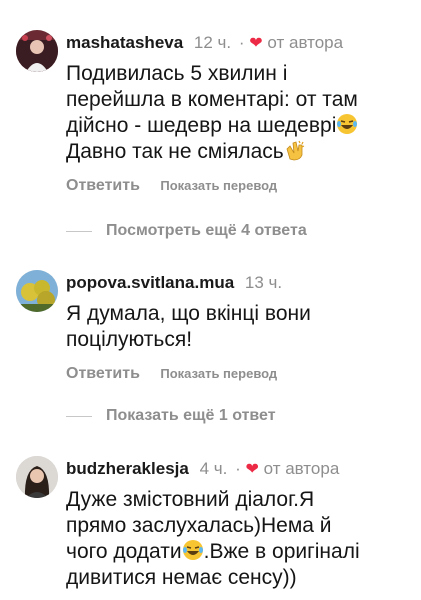 The image size is (421, 600). I want to click on comment-line: дійсно - шедевр на шедеврі, so click(238, 126).